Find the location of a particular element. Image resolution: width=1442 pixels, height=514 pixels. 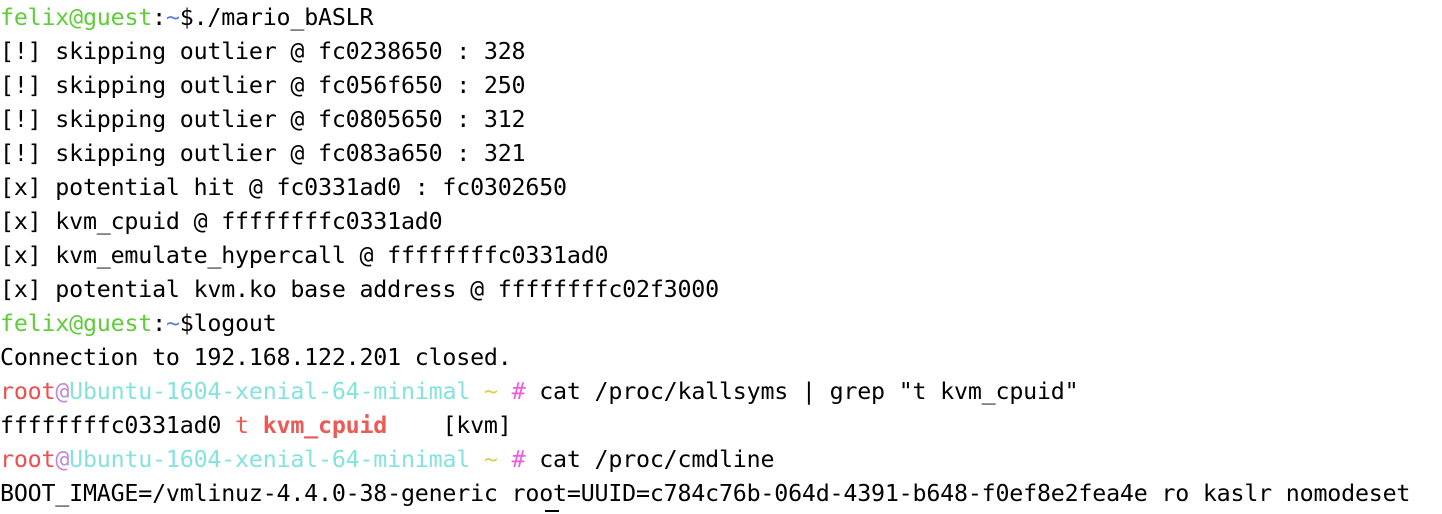

terminal-output-line: [!] skipping outlier @ fc0805650 : 312 is located at coordinates (263, 119).